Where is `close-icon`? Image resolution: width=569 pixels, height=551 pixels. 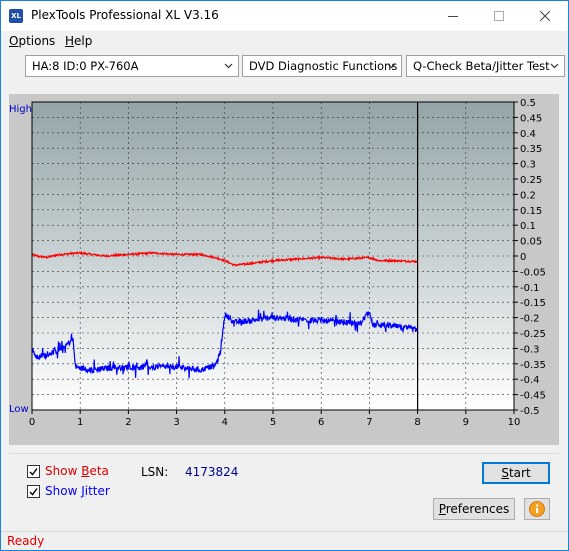
close-icon is located at coordinates (545, 16).